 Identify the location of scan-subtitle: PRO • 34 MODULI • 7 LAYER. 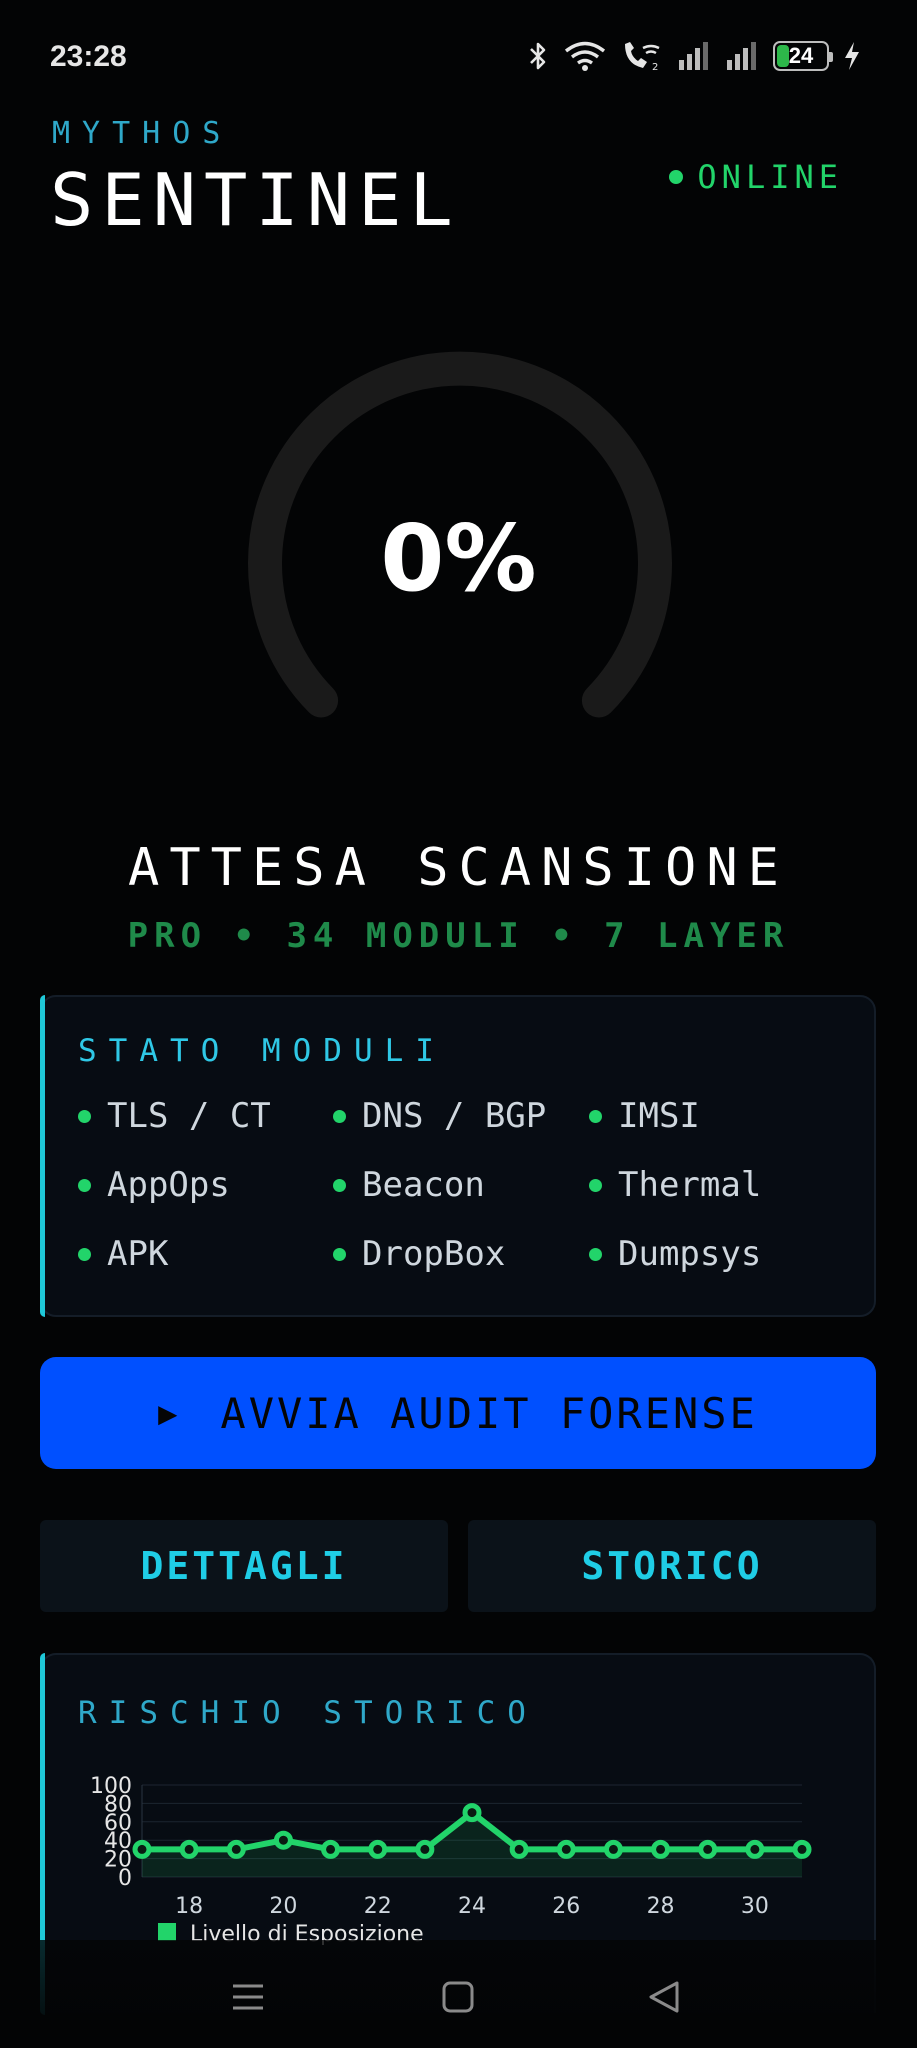
(458, 936).